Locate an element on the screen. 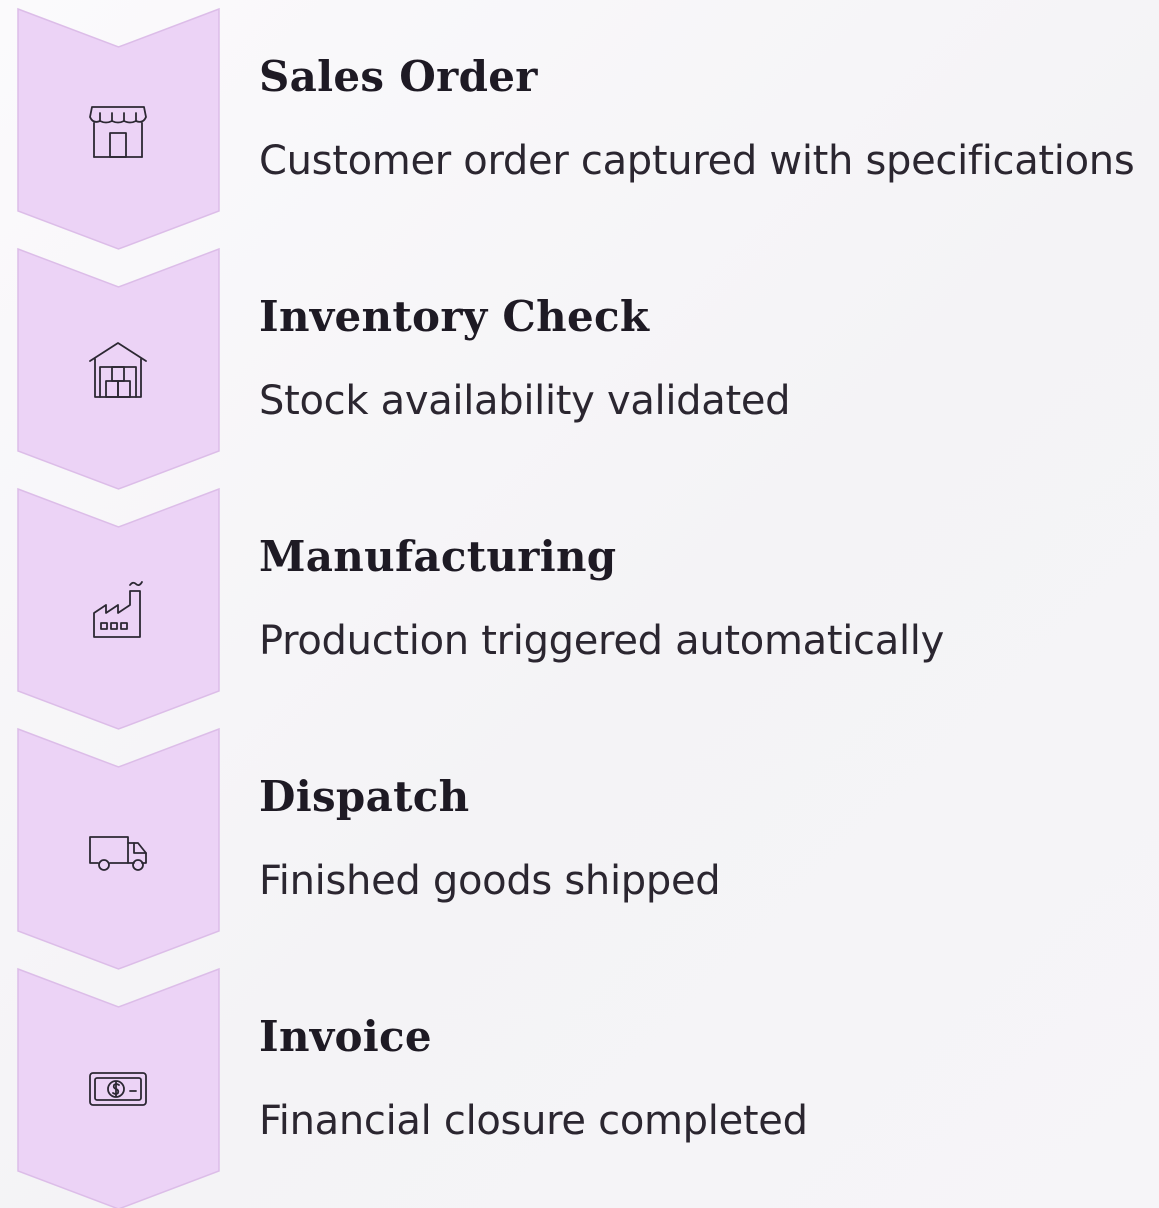 The width and height of the screenshot is (1159, 1208). step-4-chevron is located at coordinates (118, 848).